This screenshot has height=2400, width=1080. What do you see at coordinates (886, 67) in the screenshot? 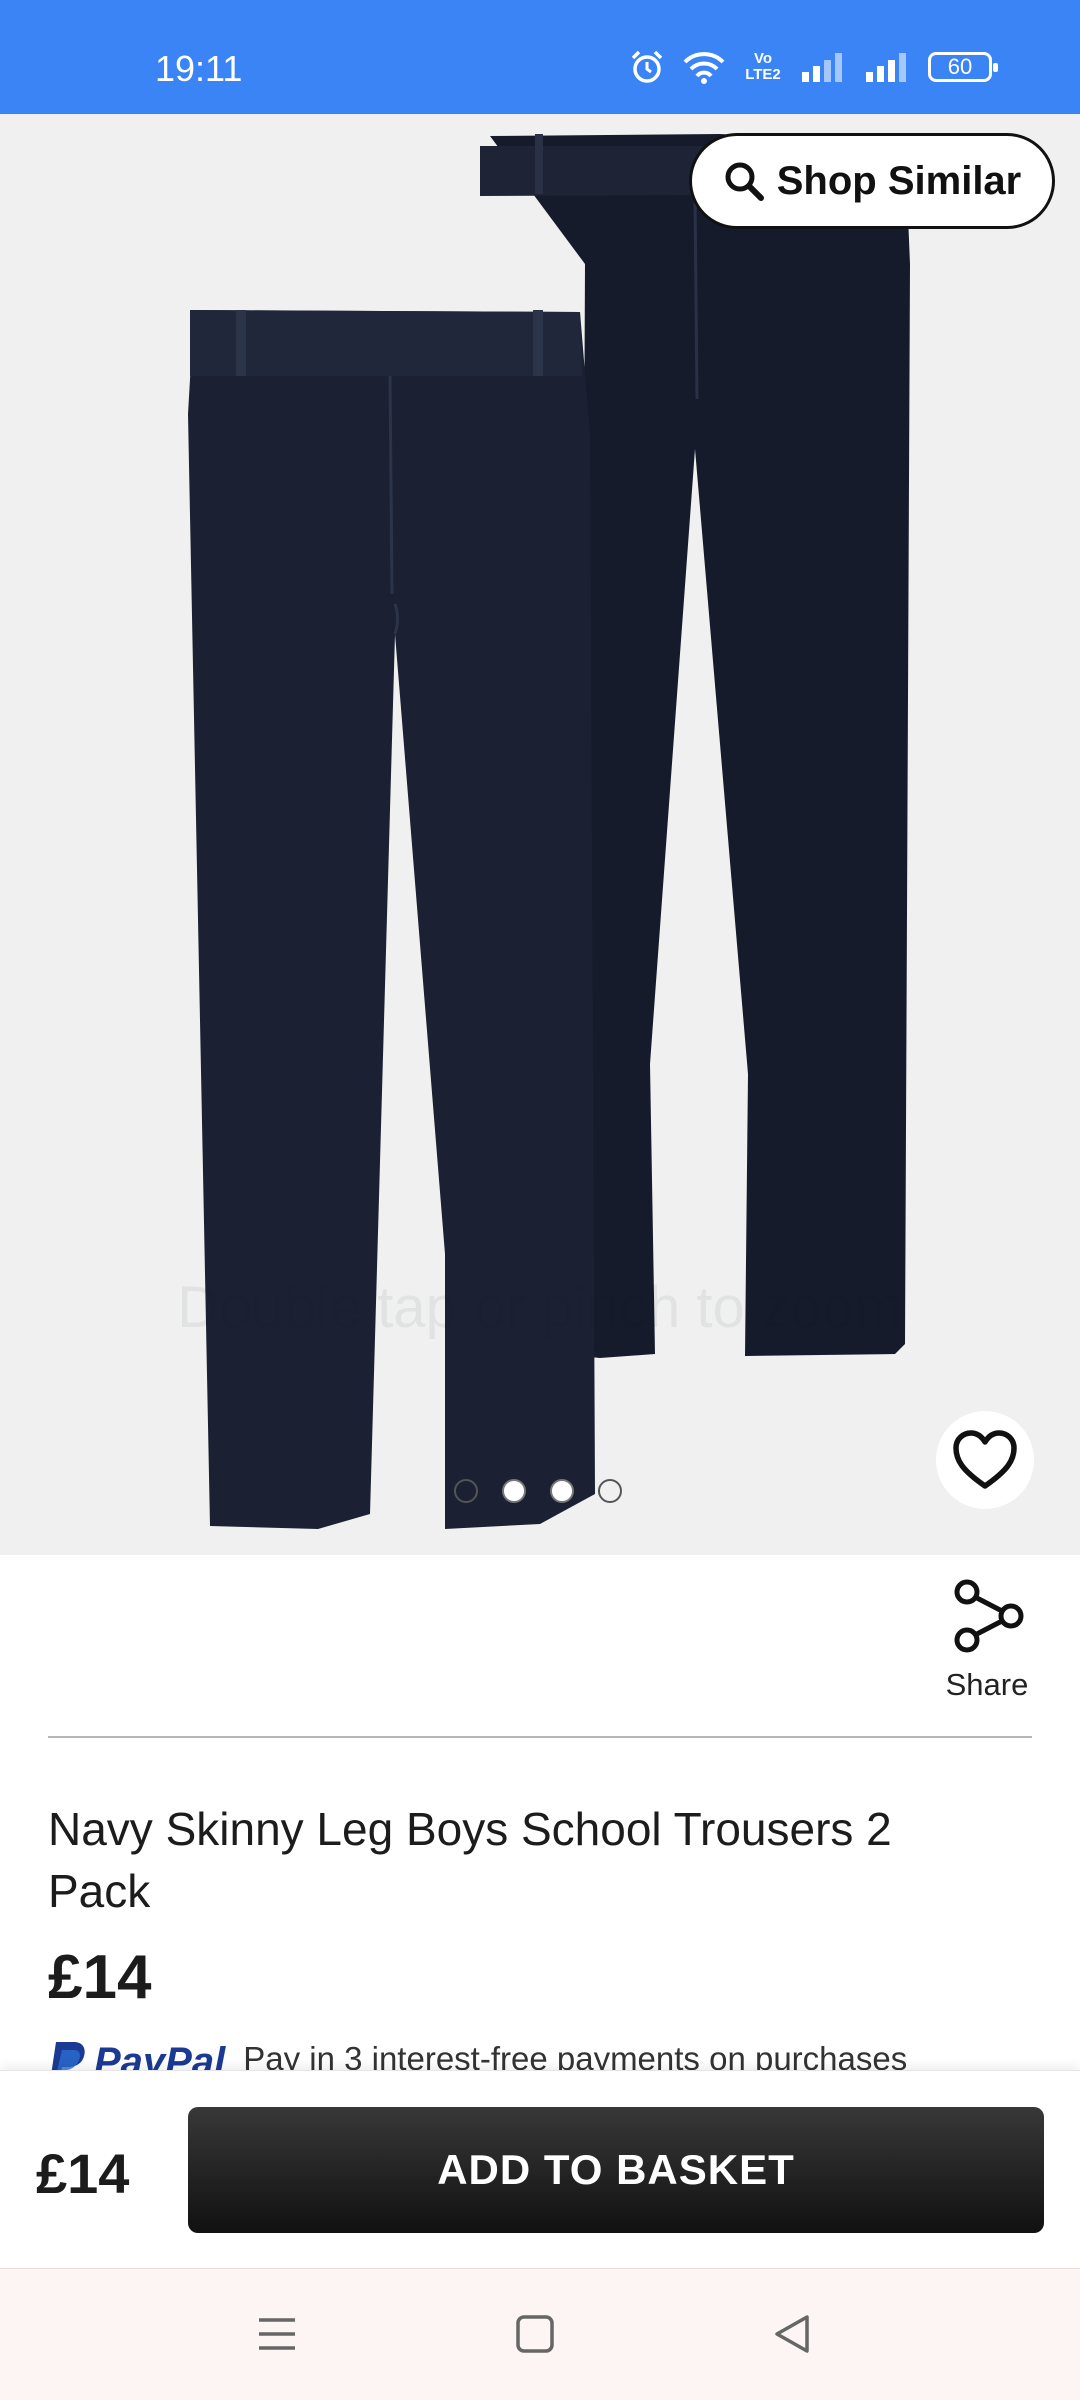
I see `signal-icon-sim2` at bounding box center [886, 67].